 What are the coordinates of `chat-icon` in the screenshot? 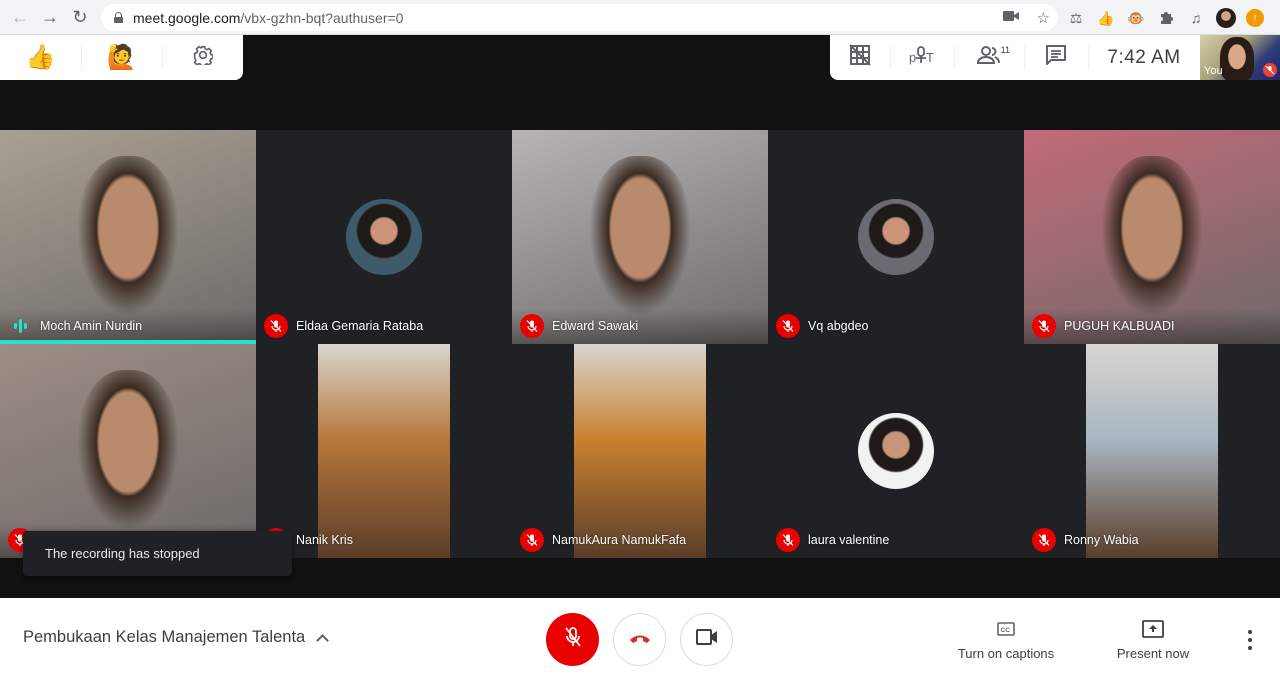 It's located at (1056, 57).